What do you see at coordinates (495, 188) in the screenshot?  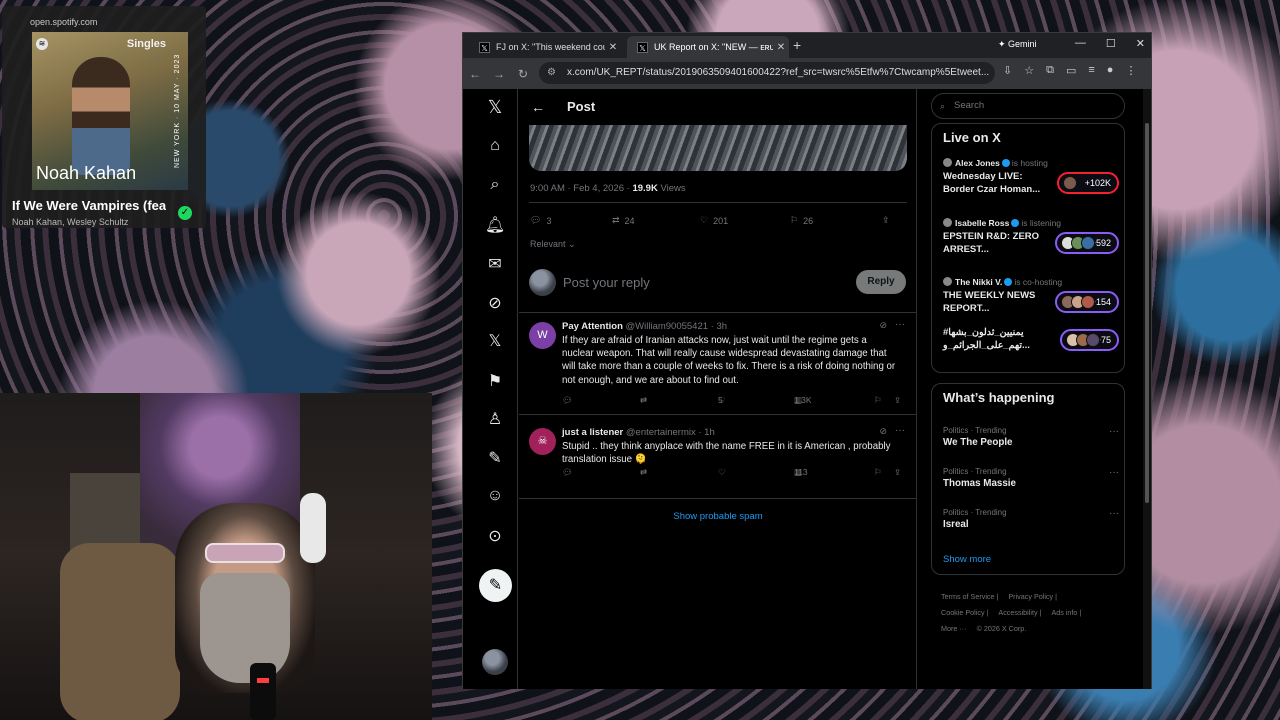 I see `explore-search-icon: ⌕` at bounding box center [495, 188].